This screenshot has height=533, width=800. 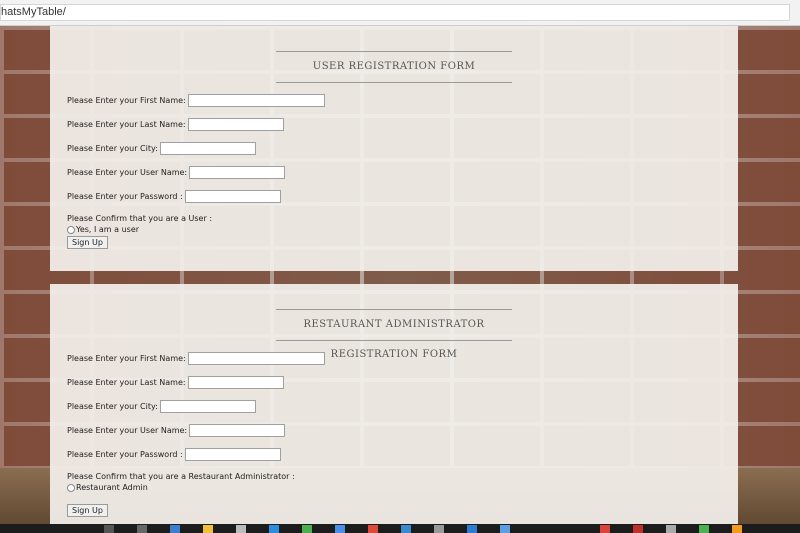 I want to click on admin-username-label: Please Enter your User Name:, so click(x=127, y=430).